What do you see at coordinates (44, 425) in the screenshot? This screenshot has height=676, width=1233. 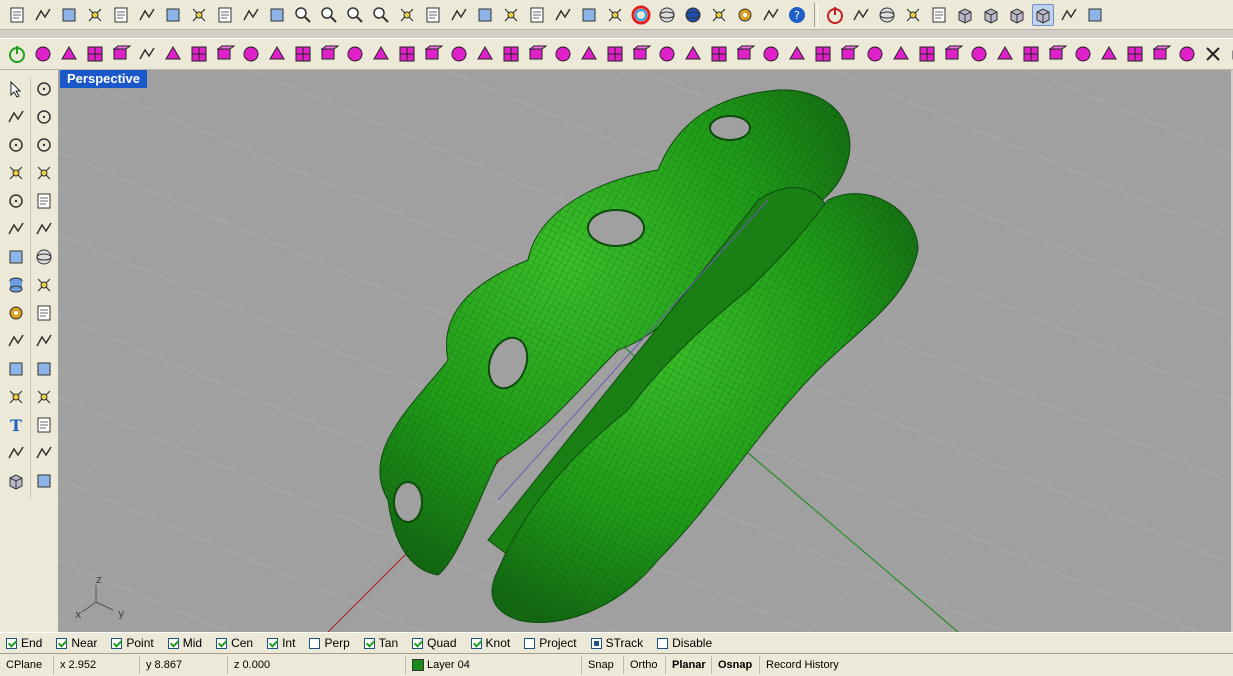 I see `scale-tool-button` at bounding box center [44, 425].